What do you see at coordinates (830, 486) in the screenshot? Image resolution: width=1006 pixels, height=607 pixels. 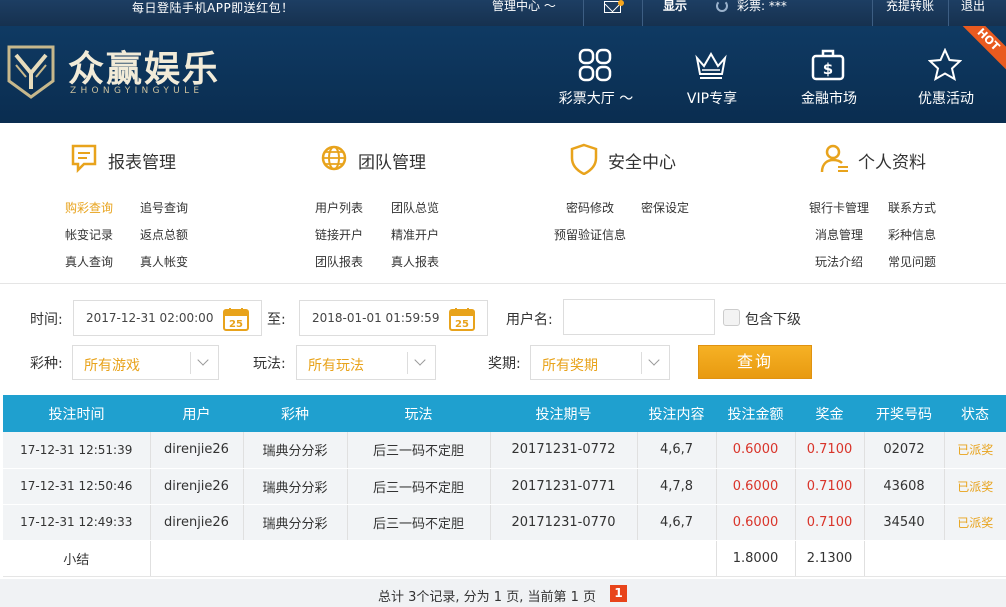 I see `prize: 0.7100` at bounding box center [830, 486].